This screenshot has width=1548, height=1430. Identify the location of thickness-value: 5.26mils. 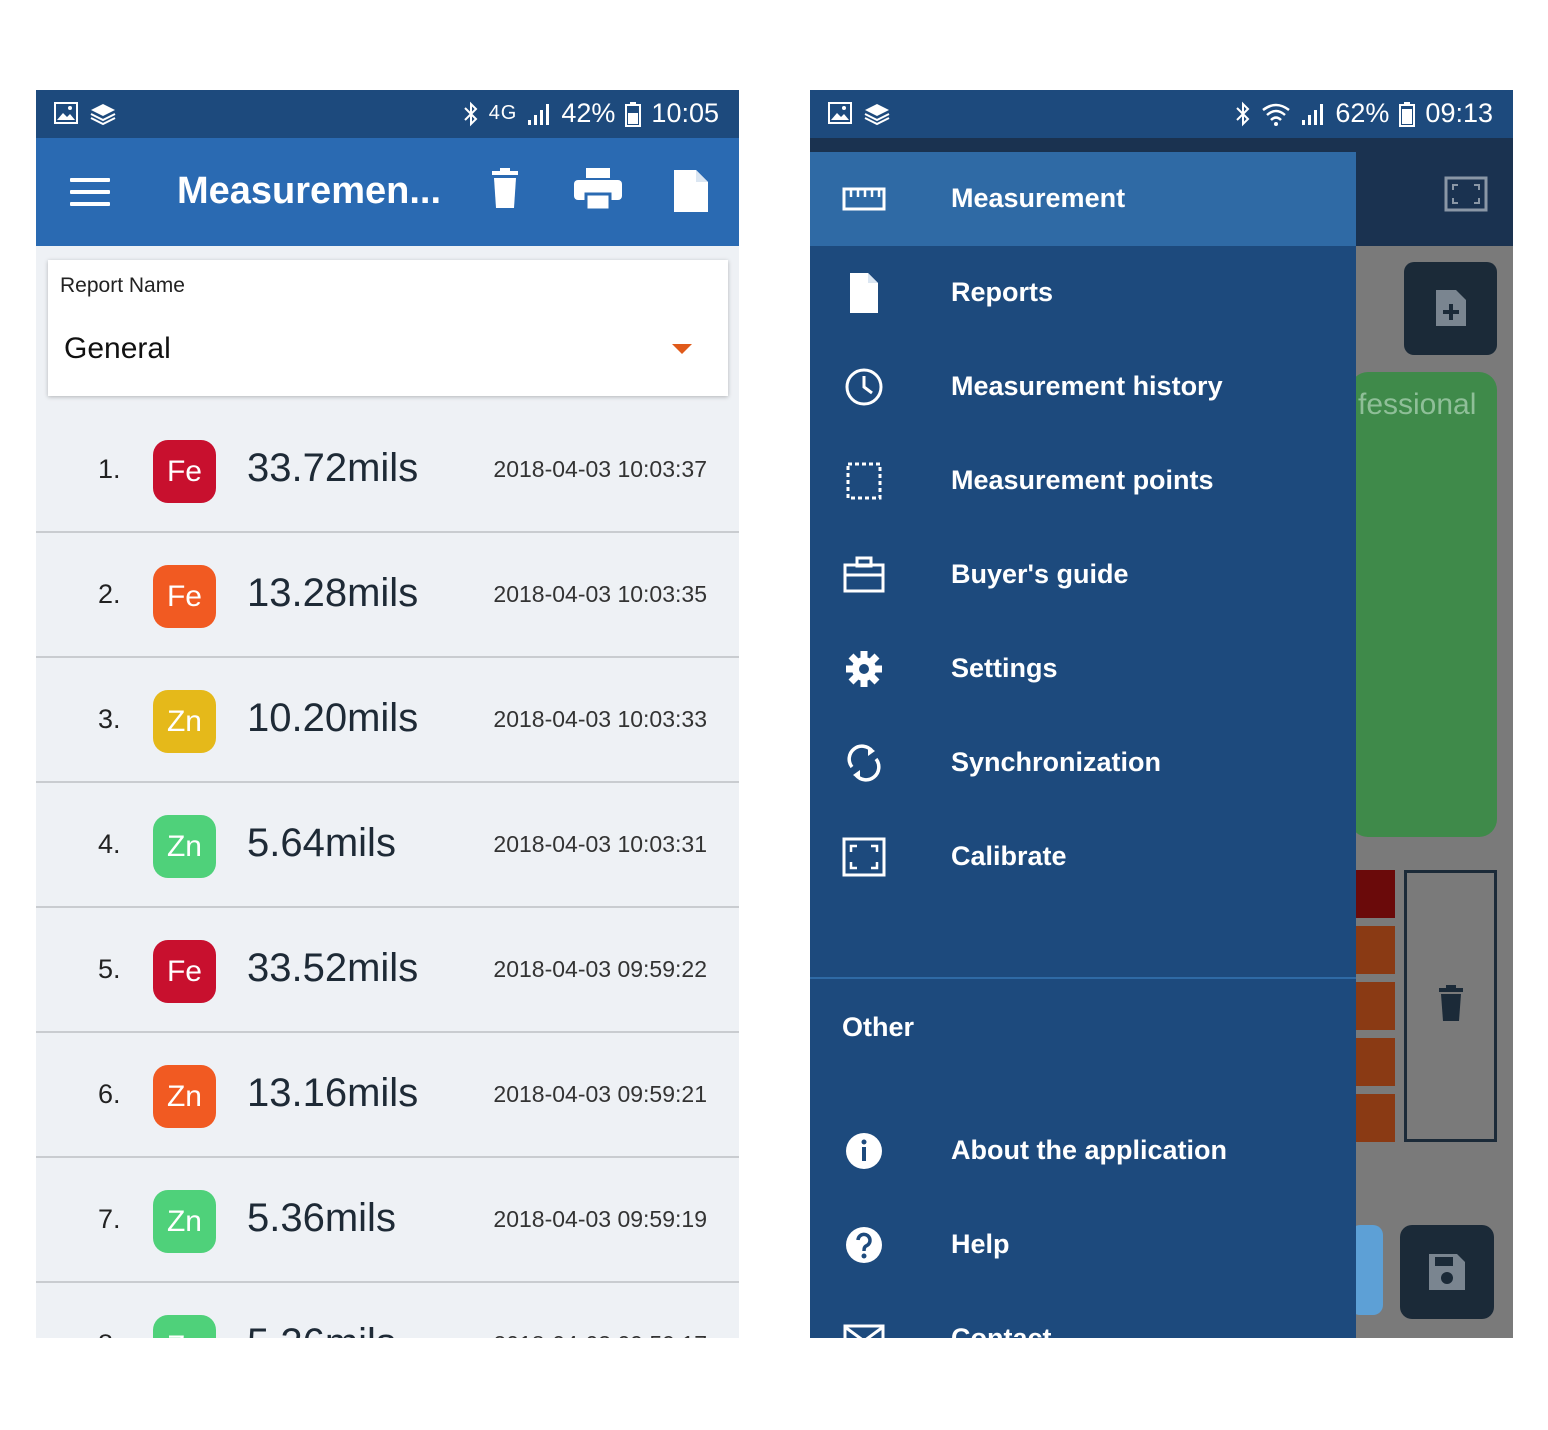
(321, 1329).